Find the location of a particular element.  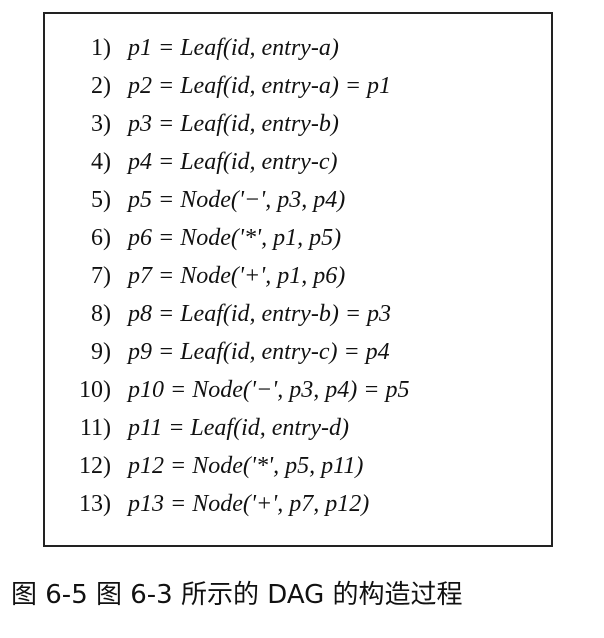

step-row: 6) p6 = Node('*', p1, p5) is located at coordinates (298, 237).